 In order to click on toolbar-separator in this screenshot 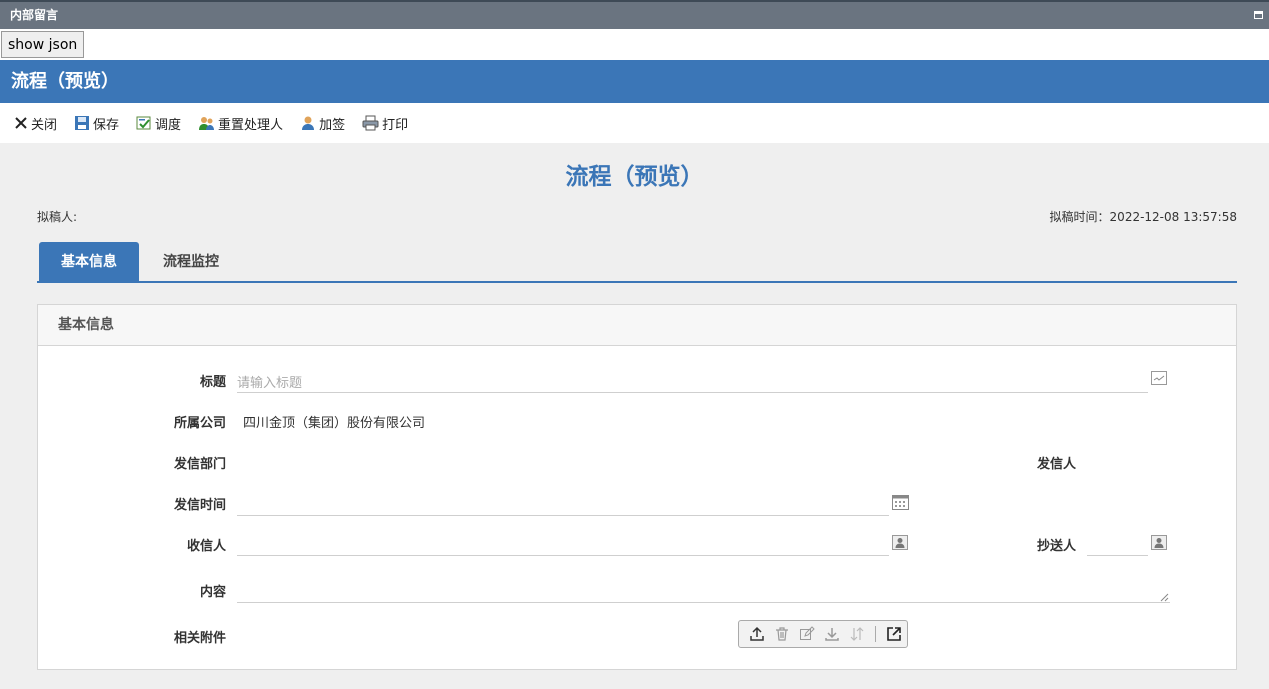, I will do `click(875, 634)`.